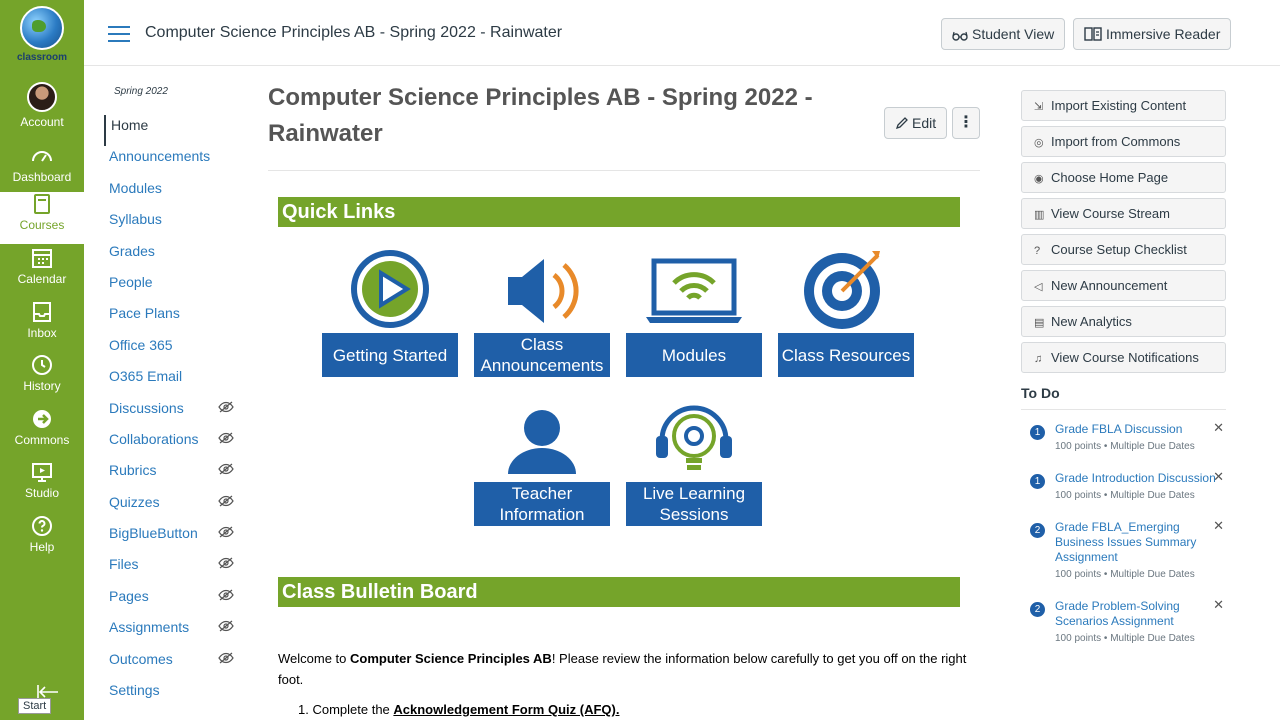 The image size is (1280, 720). I want to click on gnav-history: History, so click(42, 379).